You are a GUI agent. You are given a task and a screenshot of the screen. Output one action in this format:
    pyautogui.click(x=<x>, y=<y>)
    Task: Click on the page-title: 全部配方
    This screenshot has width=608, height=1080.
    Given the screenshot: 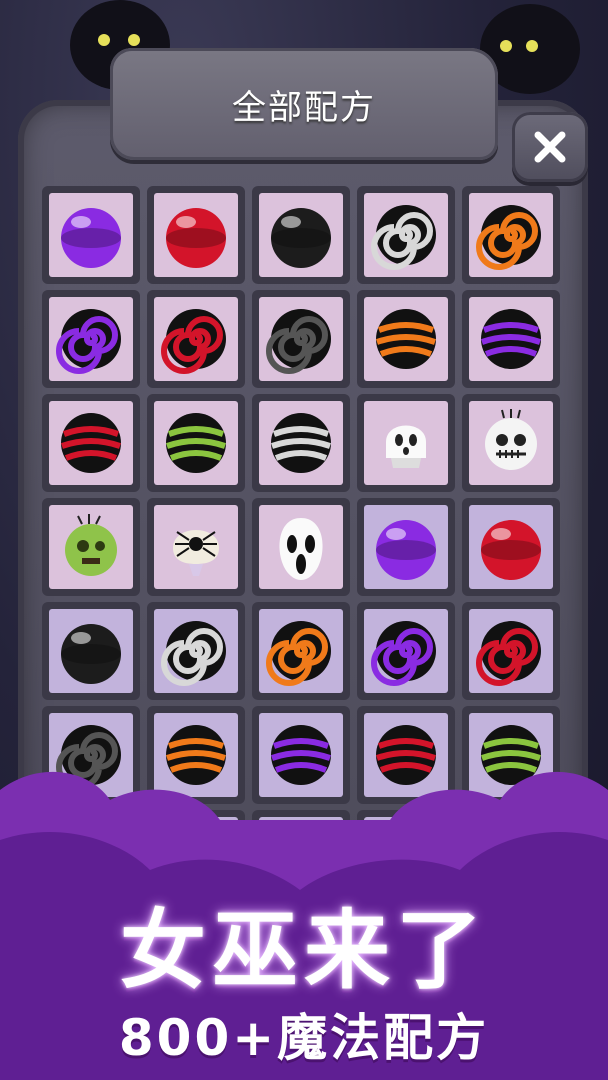 What is the action you would take?
    pyautogui.click(x=304, y=107)
    